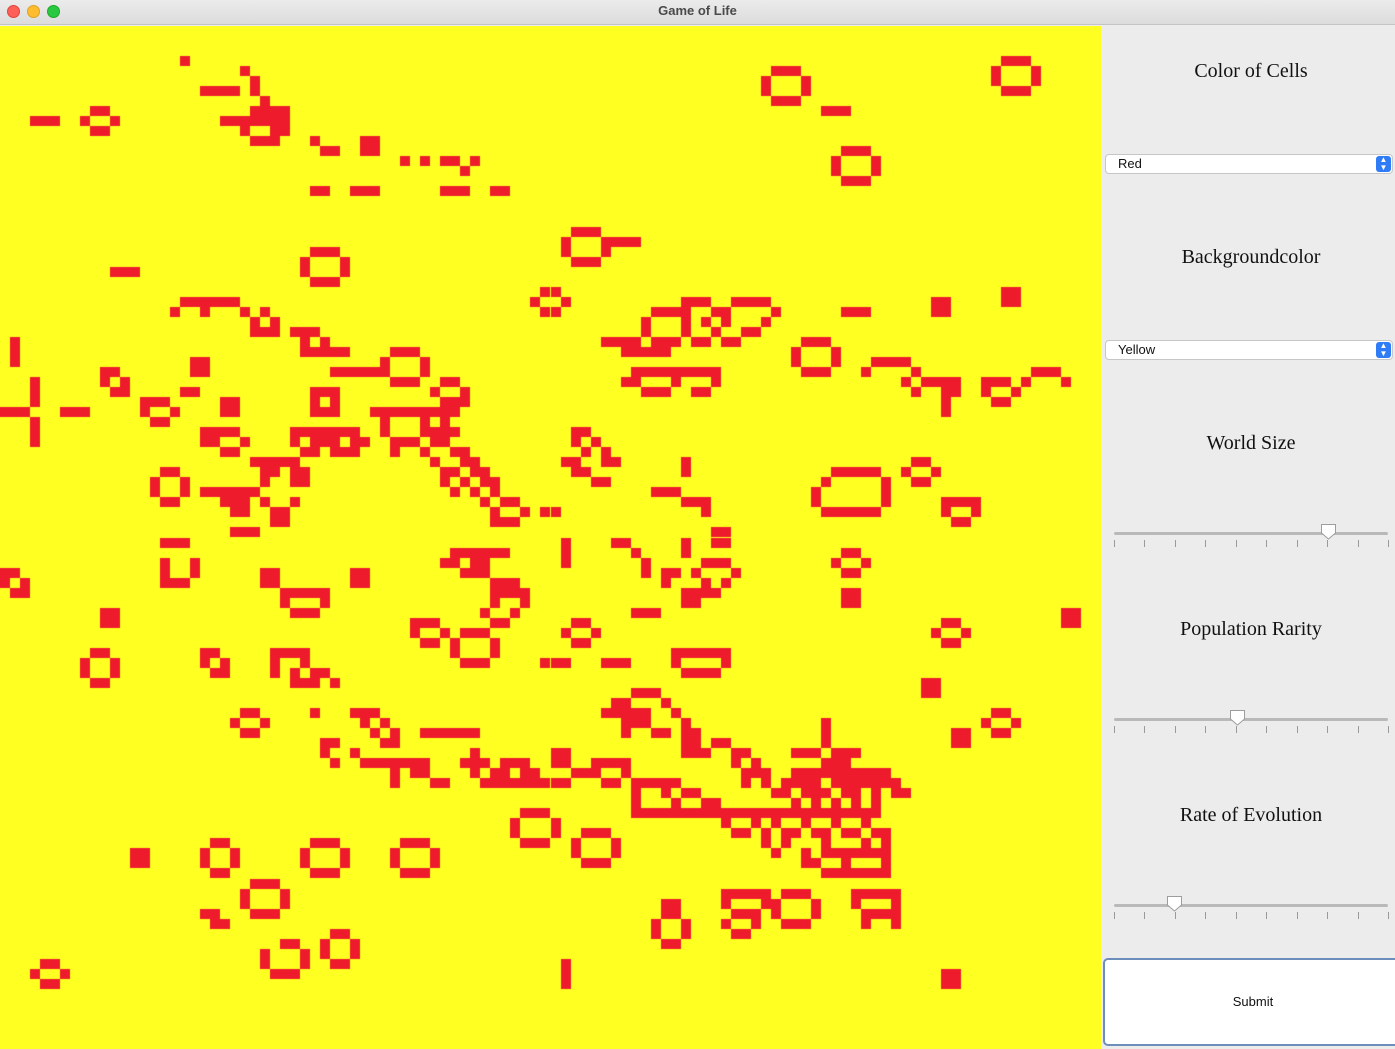  Describe the element at coordinates (1251, 257) in the screenshot. I see `background-color-label: Backgroundcolor` at that location.